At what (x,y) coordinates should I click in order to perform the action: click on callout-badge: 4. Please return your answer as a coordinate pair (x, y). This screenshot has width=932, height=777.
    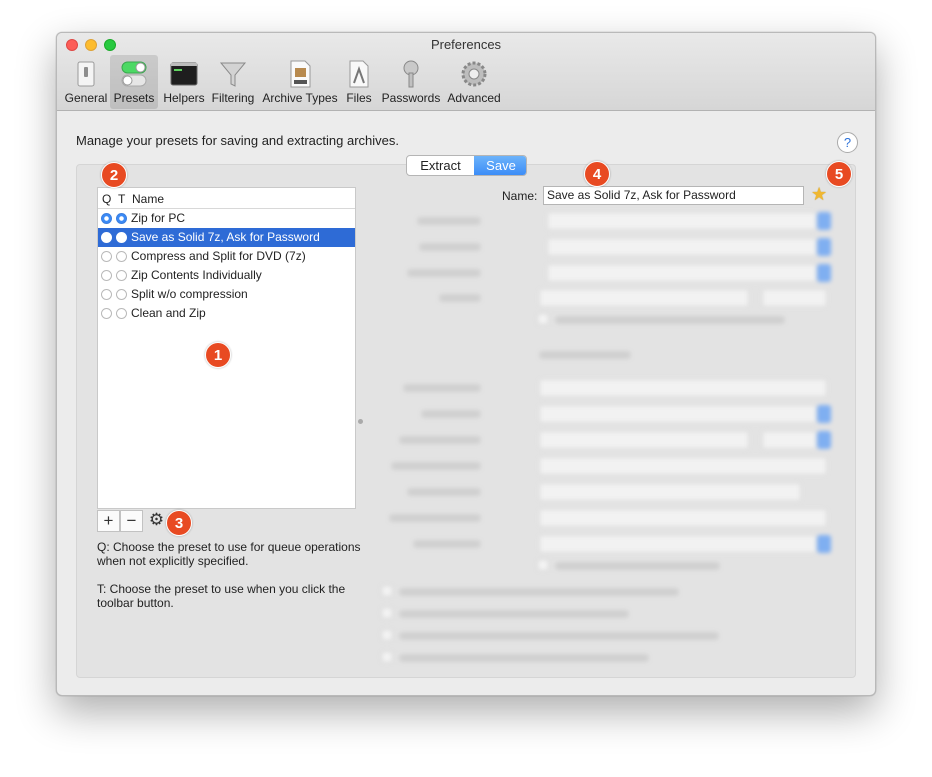
    Looking at the image, I should click on (597, 174).